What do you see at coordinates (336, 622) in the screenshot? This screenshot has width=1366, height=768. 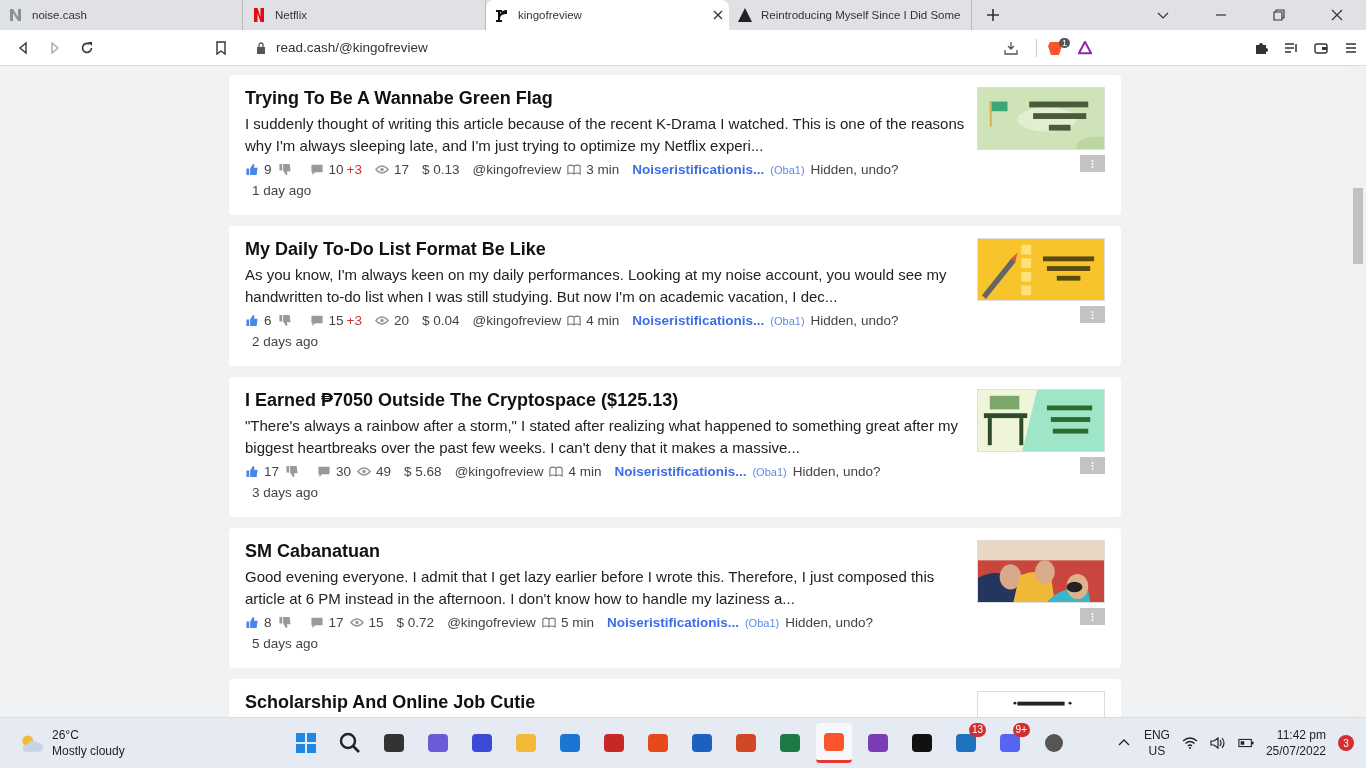 I see `comment-count: 17` at bounding box center [336, 622].